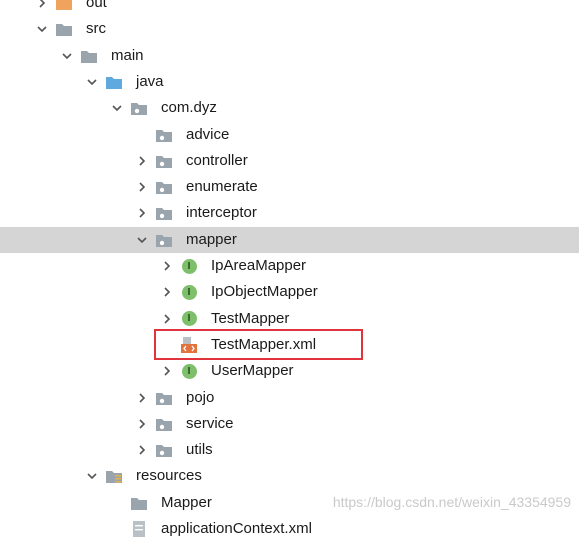 The image size is (579, 542). I want to click on tree-item-label: utils, so click(199, 450).